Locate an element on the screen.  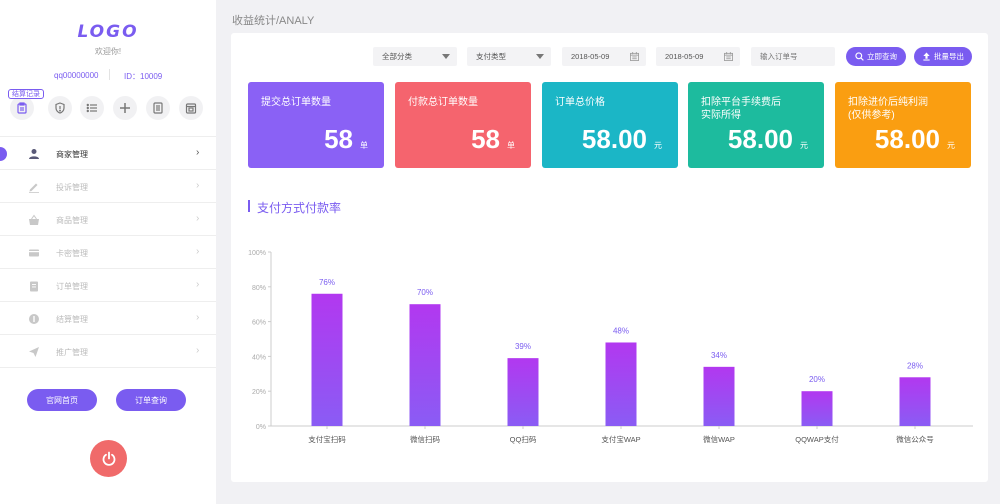
data-label: 76% is located at coordinates (327, 282).